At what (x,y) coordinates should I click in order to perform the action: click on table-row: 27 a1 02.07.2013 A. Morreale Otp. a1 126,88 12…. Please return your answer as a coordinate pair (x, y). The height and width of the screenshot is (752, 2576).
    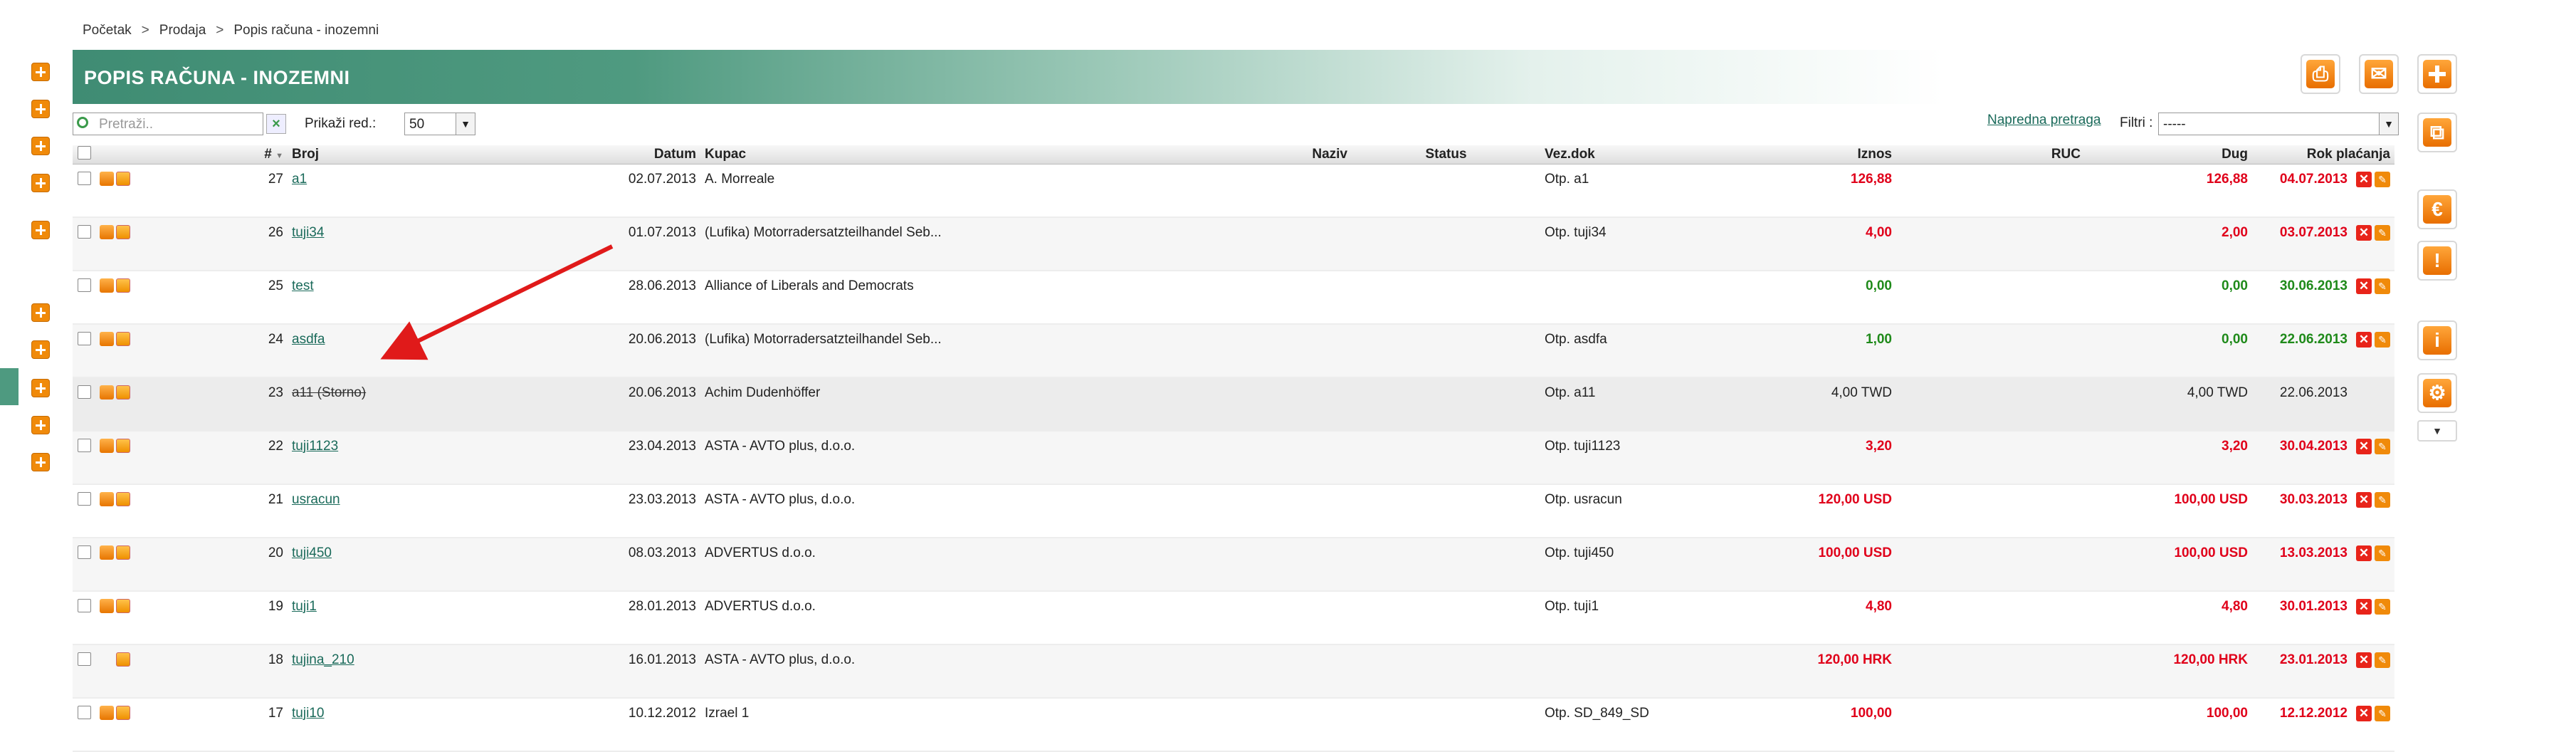
    Looking at the image, I should click on (1233, 191).